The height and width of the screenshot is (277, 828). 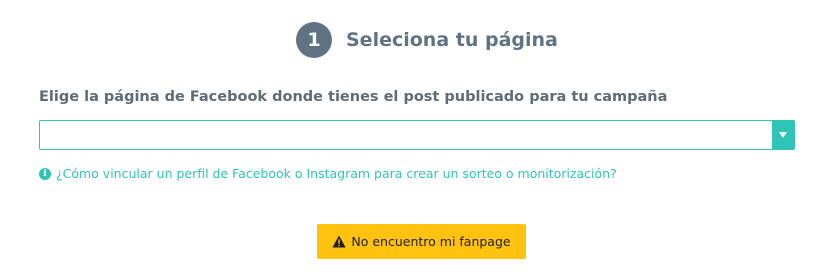 What do you see at coordinates (339, 241) in the screenshot?
I see `warning-triangle-icon` at bounding box center [339, 241].